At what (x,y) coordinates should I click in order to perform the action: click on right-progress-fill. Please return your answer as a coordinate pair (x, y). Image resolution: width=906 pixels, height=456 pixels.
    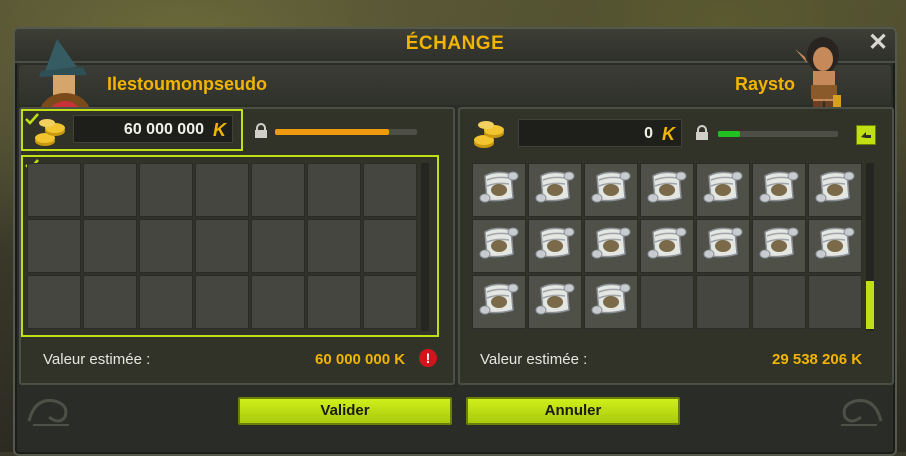
    Looking at the image, I should click on (729, 134).